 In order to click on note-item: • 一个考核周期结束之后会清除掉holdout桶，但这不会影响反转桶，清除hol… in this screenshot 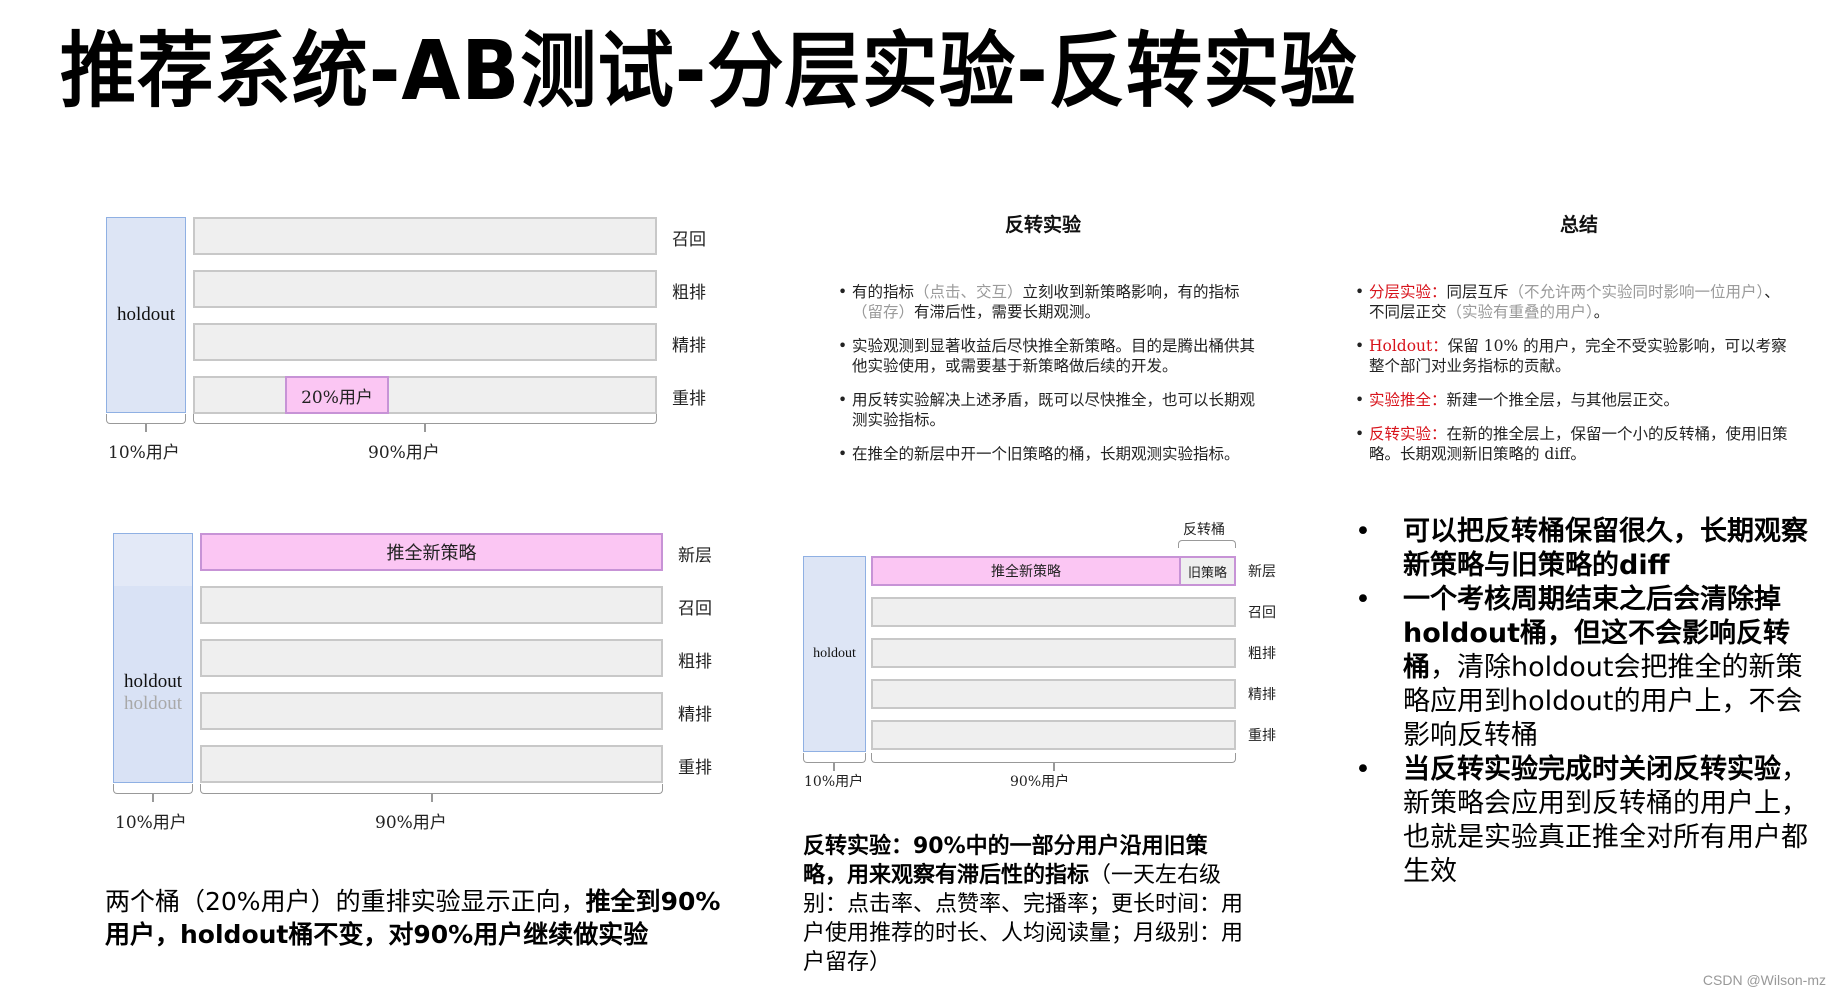, I will do `click(1590, 668)`.